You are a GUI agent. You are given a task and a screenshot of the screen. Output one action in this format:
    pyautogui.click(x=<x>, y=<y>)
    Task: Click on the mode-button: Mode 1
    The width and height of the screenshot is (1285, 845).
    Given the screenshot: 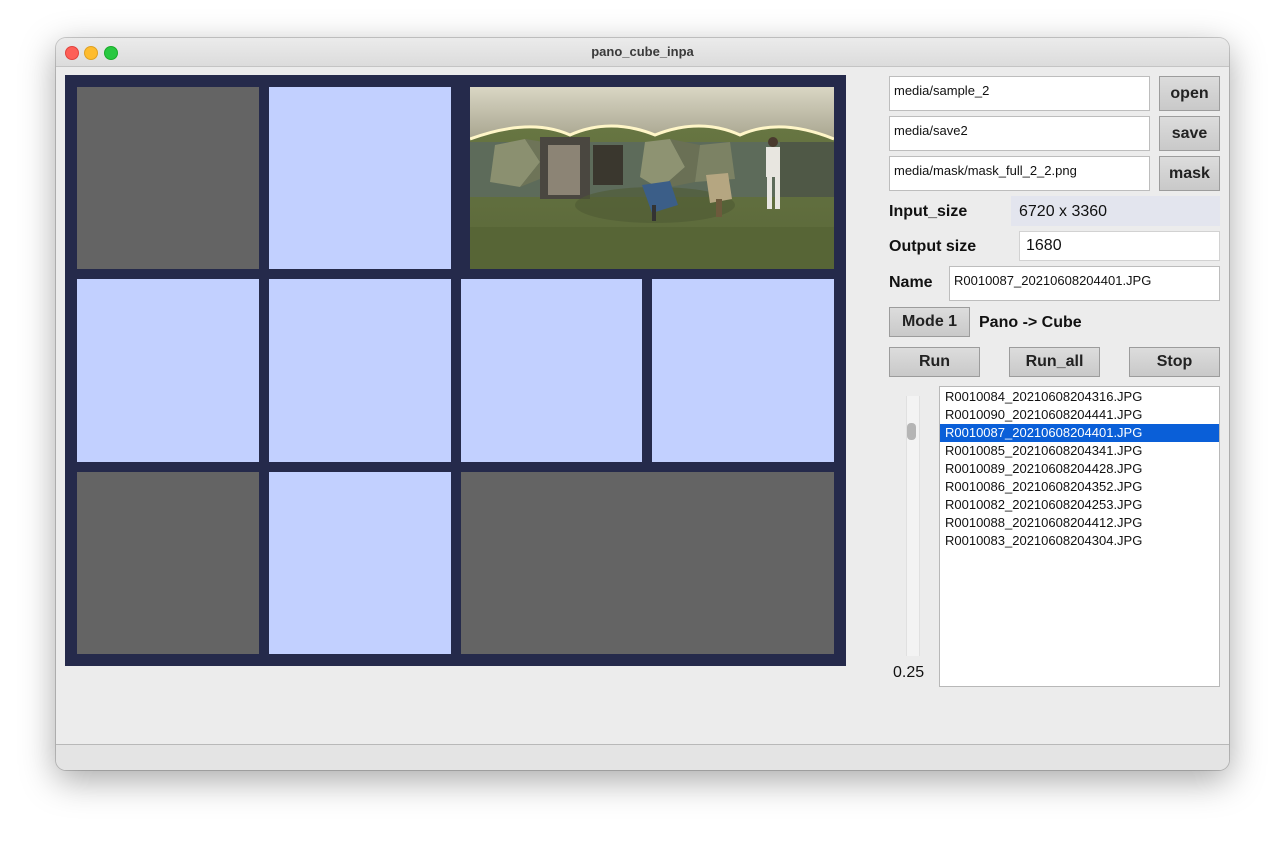 What is the action you would take?
    pyautogui.click(x=929, y=322)
    